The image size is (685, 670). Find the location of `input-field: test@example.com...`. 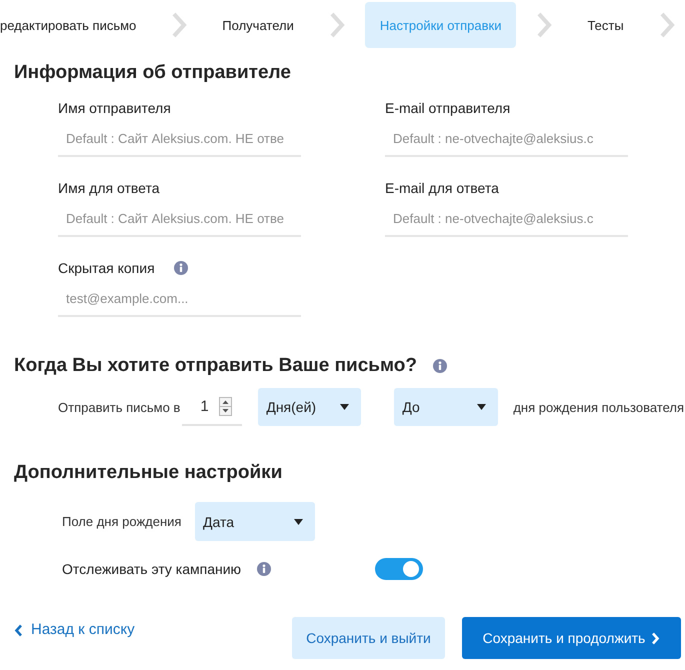

input-field: test@example.com... is located at coordinates (179, 299).